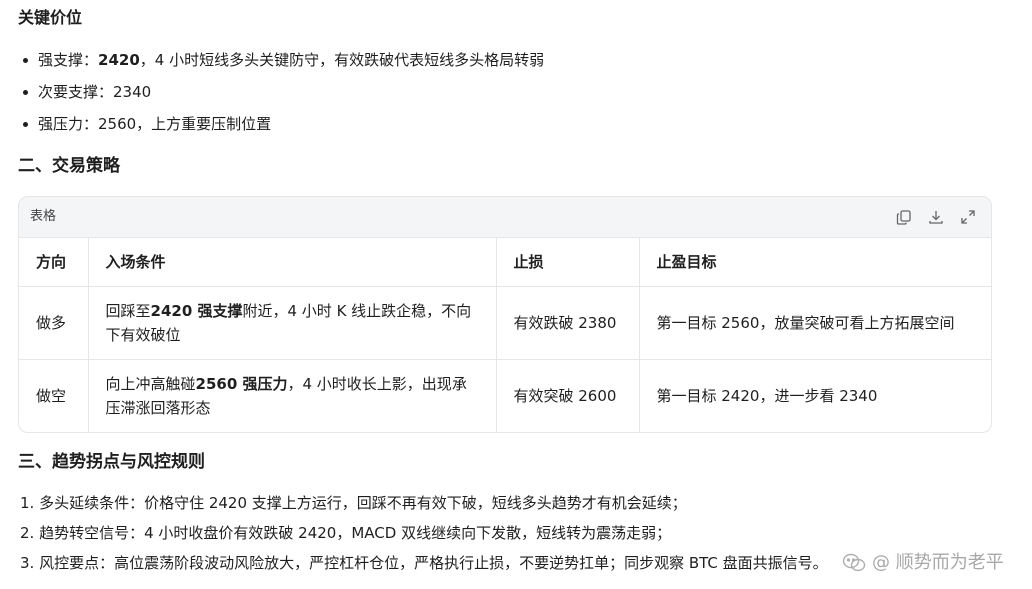 This screenshot has height=589, width=1032. I want to click on list-item: 强支撑：2420，4 小时短线多头关键防守，有效跌破代表短线多头格局转弱, so click(282, 66).